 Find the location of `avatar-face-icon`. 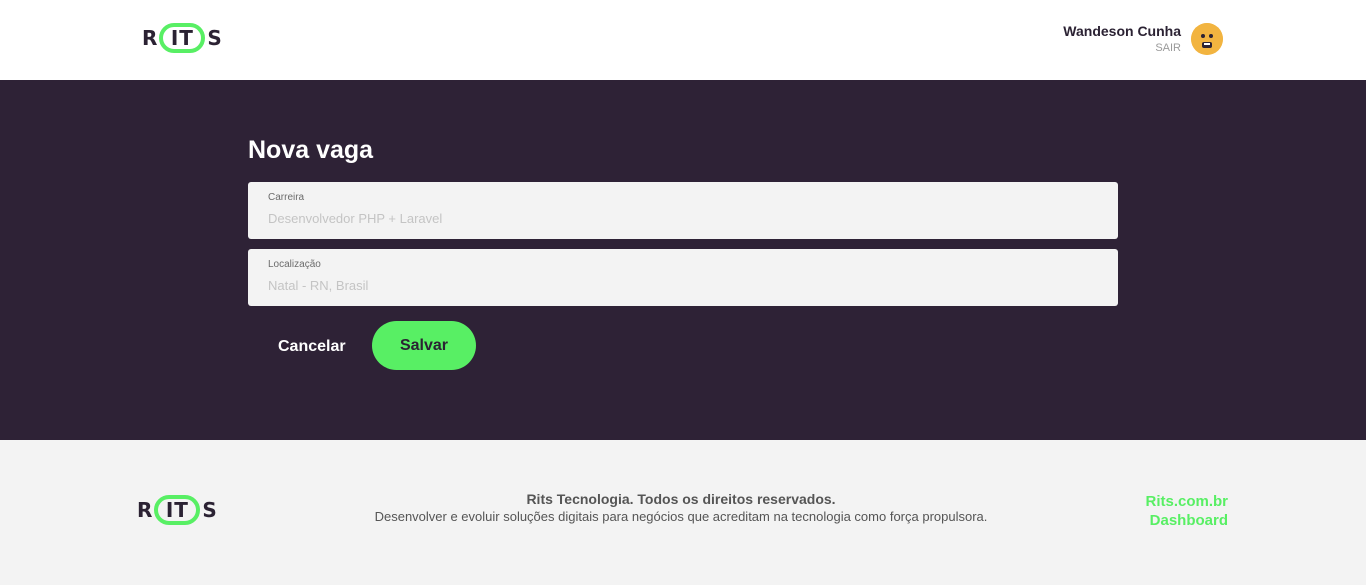

avatar-face-icon is located at coordinates (1207, 39).